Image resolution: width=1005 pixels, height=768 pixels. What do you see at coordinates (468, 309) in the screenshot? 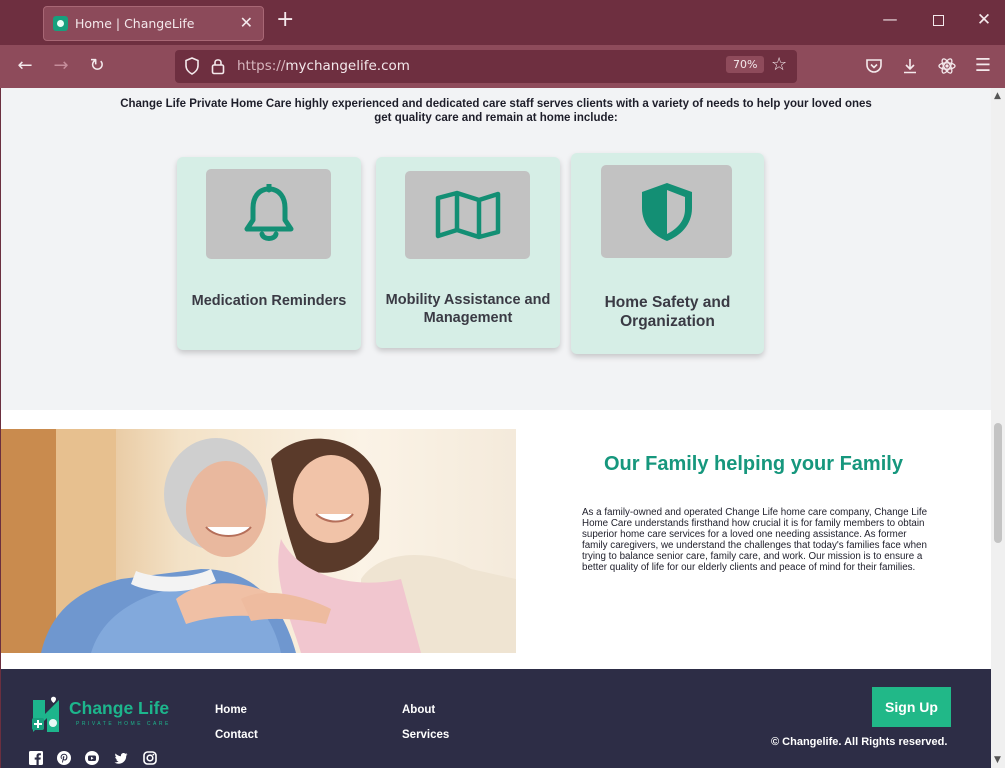
I see `service-card-label: Mobility Assistance and Management` at bounding box center [468, 309].